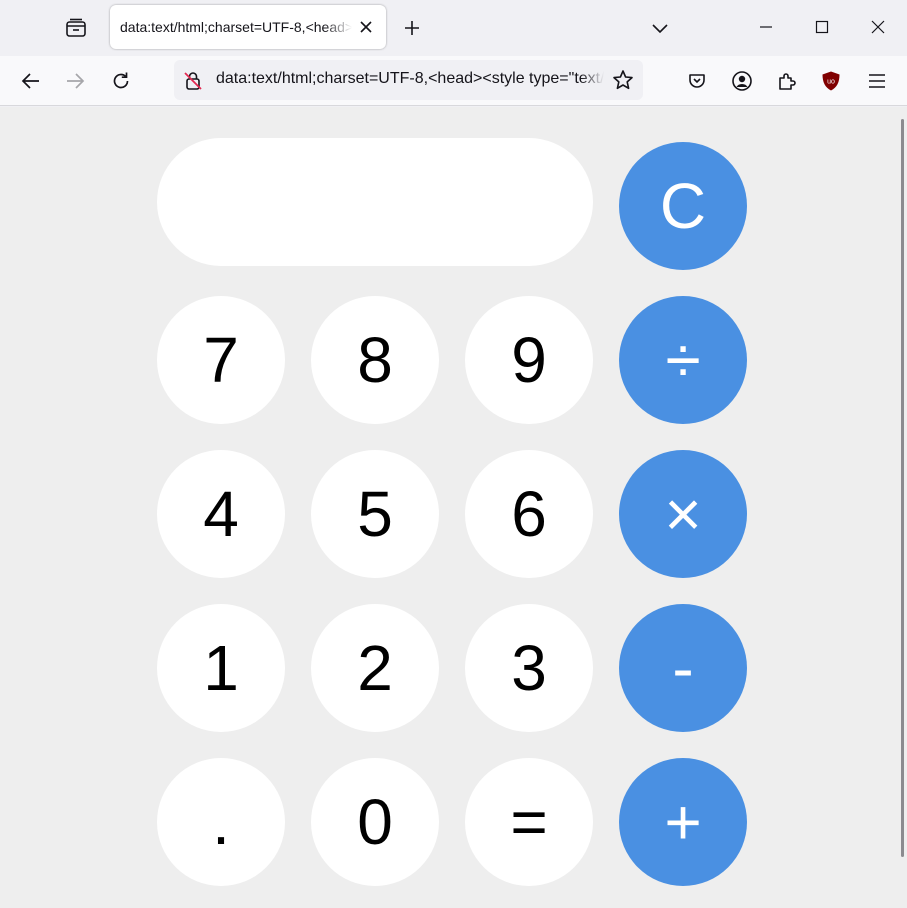 The image size is (907, 908). Describe the element at coordinates (683, 822) in the screenshot. I see `add-button: +` at that location.